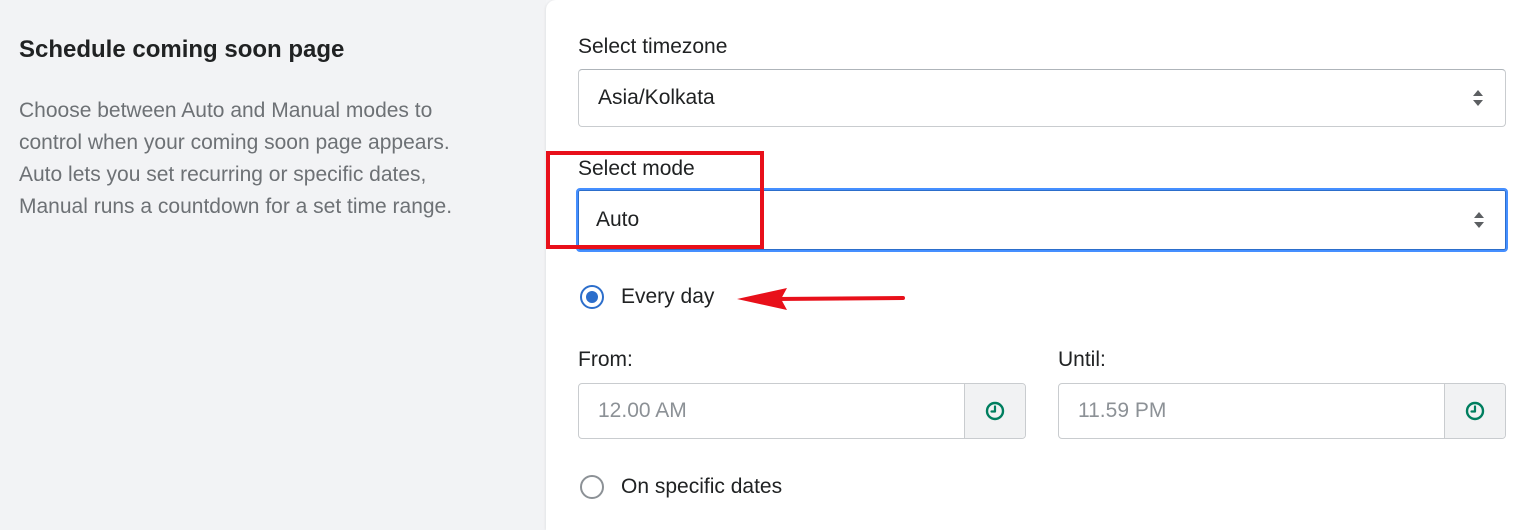 This screenshot has height=530, width=1524. What do you see at coordinates (592, 487) in the screenshot?
I see `radio-button-unchecked` at bounding box center [592, 487].